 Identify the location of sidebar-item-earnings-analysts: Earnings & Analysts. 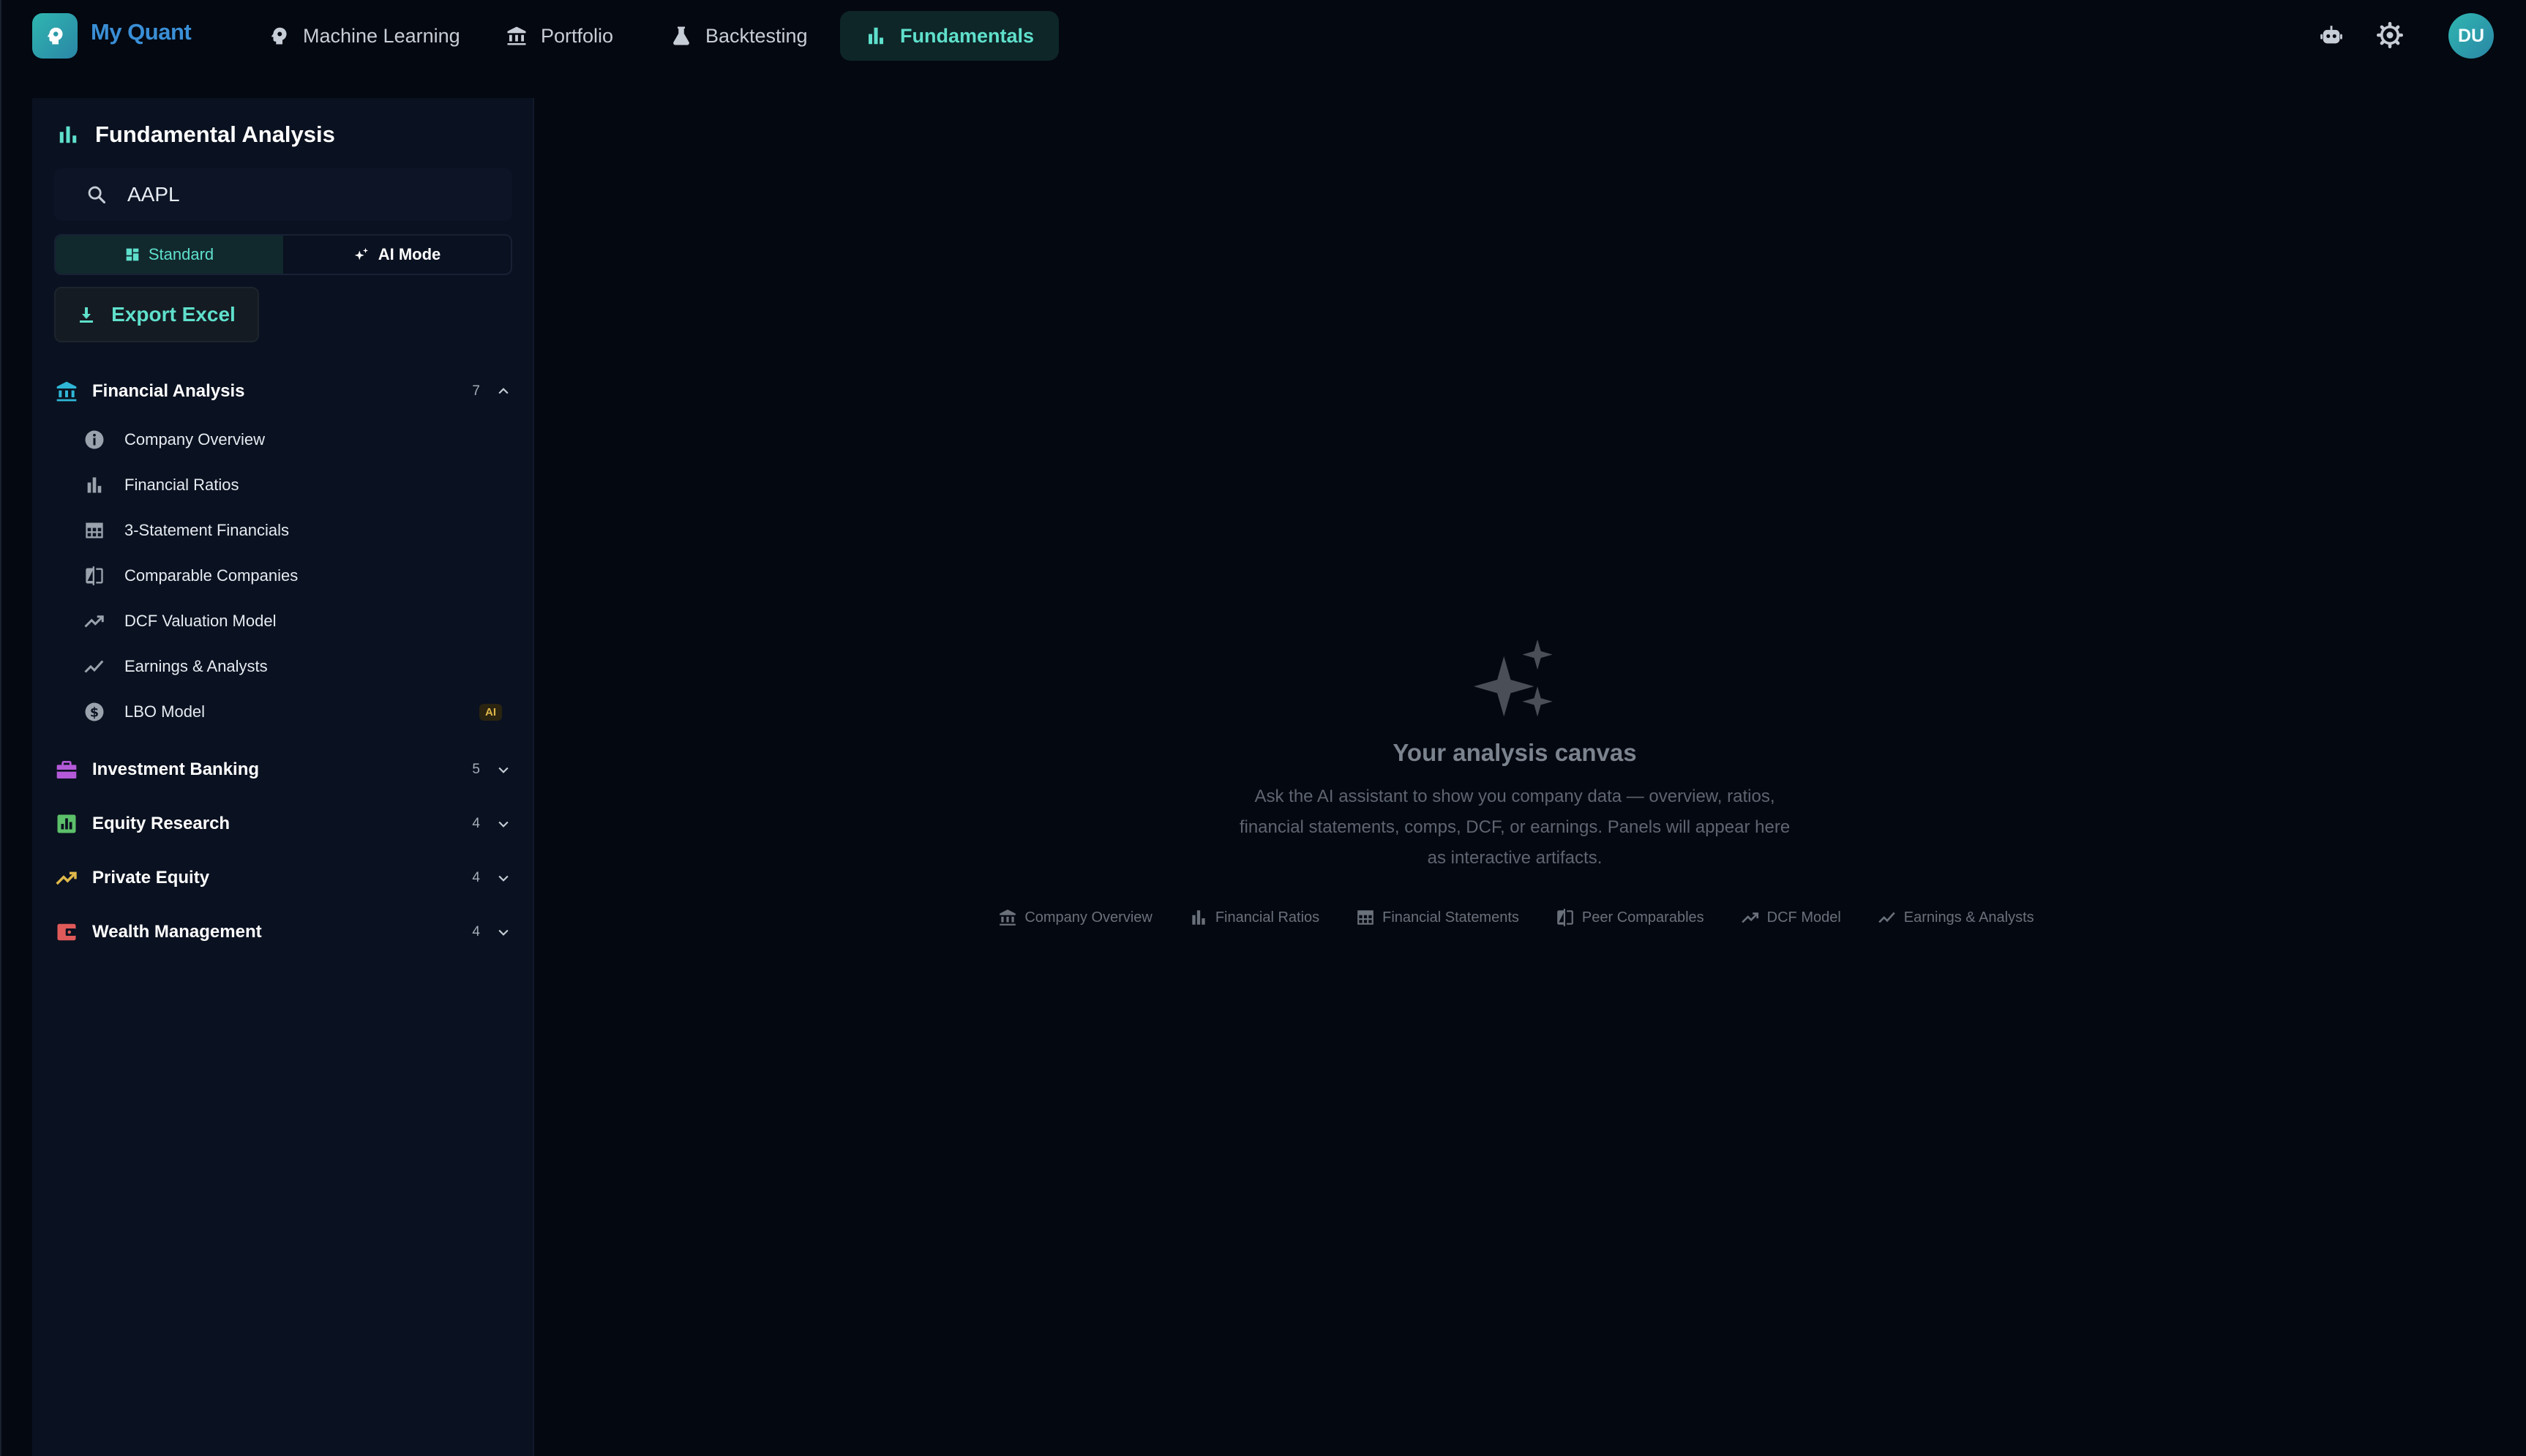
(297, 666).